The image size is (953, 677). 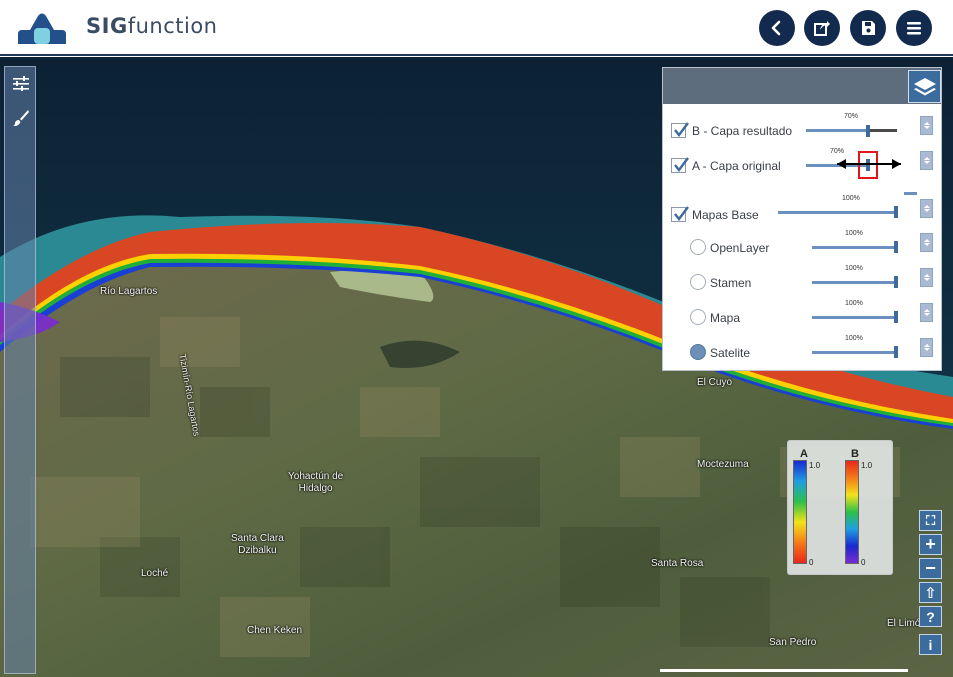 I want to click on layer-row-base: Mapas Base 100%, so click(x=802, y=211).